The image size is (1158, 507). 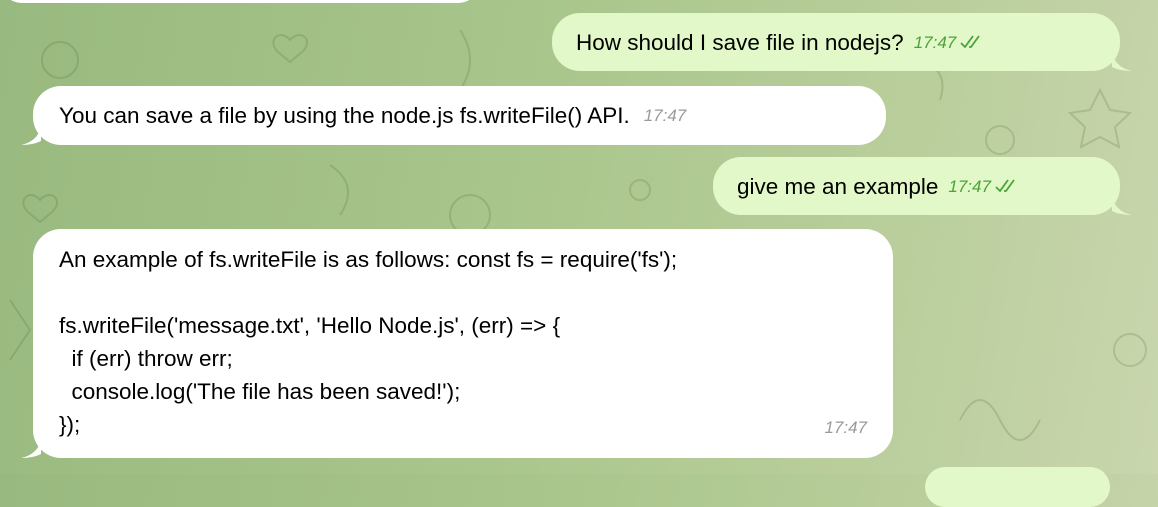 I want to click on message-bubble-outgoing: How should I save file in nodejs? 17:47, so click(x=842, y=42).